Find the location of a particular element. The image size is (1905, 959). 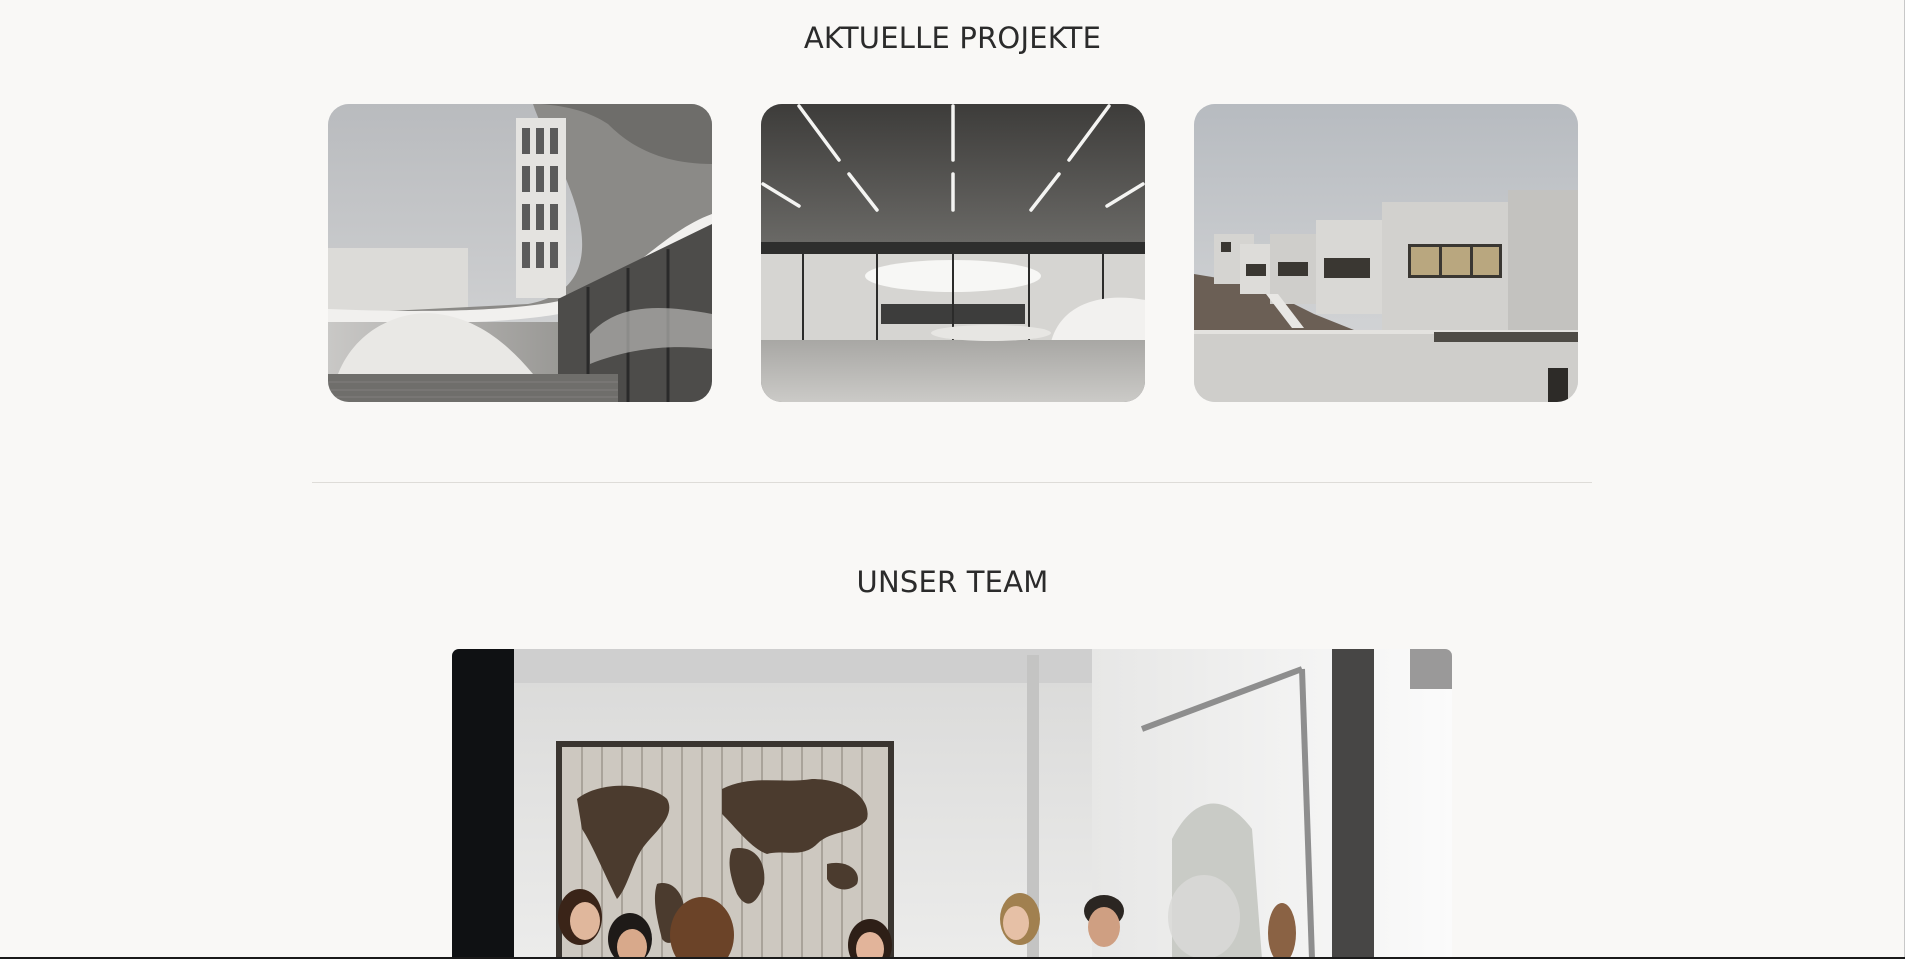

section-divider is located at coordinates (952, 482).